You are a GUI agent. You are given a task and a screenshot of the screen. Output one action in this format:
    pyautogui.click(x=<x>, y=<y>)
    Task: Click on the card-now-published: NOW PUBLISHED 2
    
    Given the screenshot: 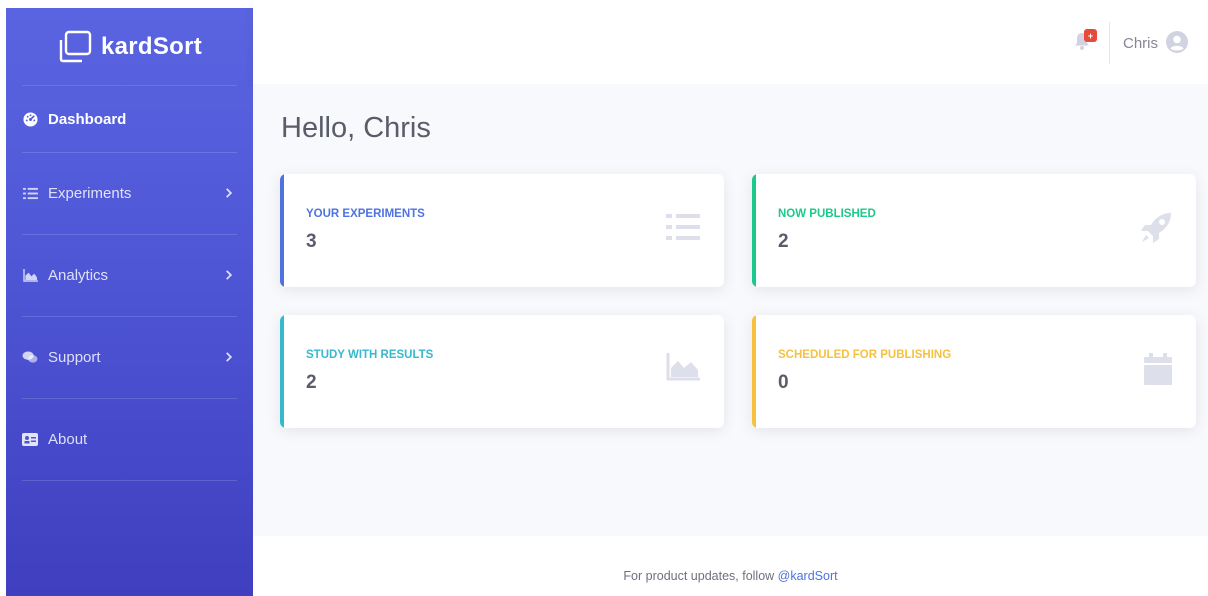 What is the action you would take?
    pyautogui.click(x=974, y=230)
    